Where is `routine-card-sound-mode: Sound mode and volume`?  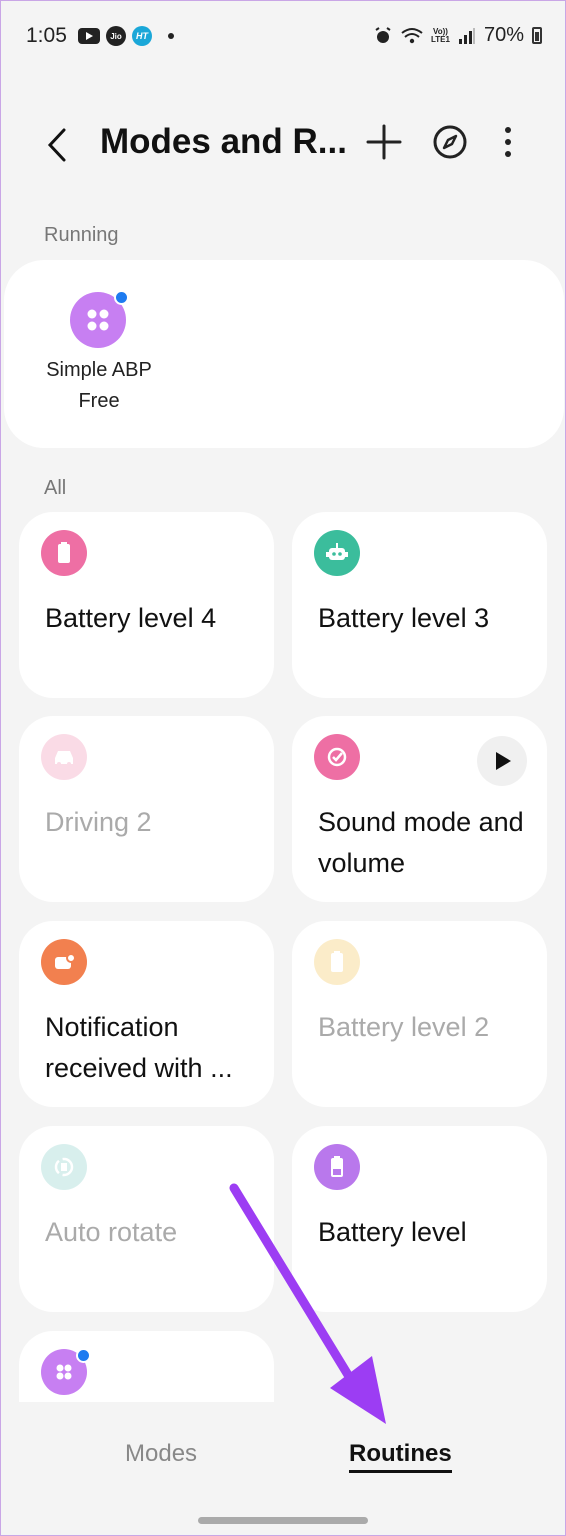 routine-card-sound-mode: Sound mode and volume is located at coordinates (419, 809).